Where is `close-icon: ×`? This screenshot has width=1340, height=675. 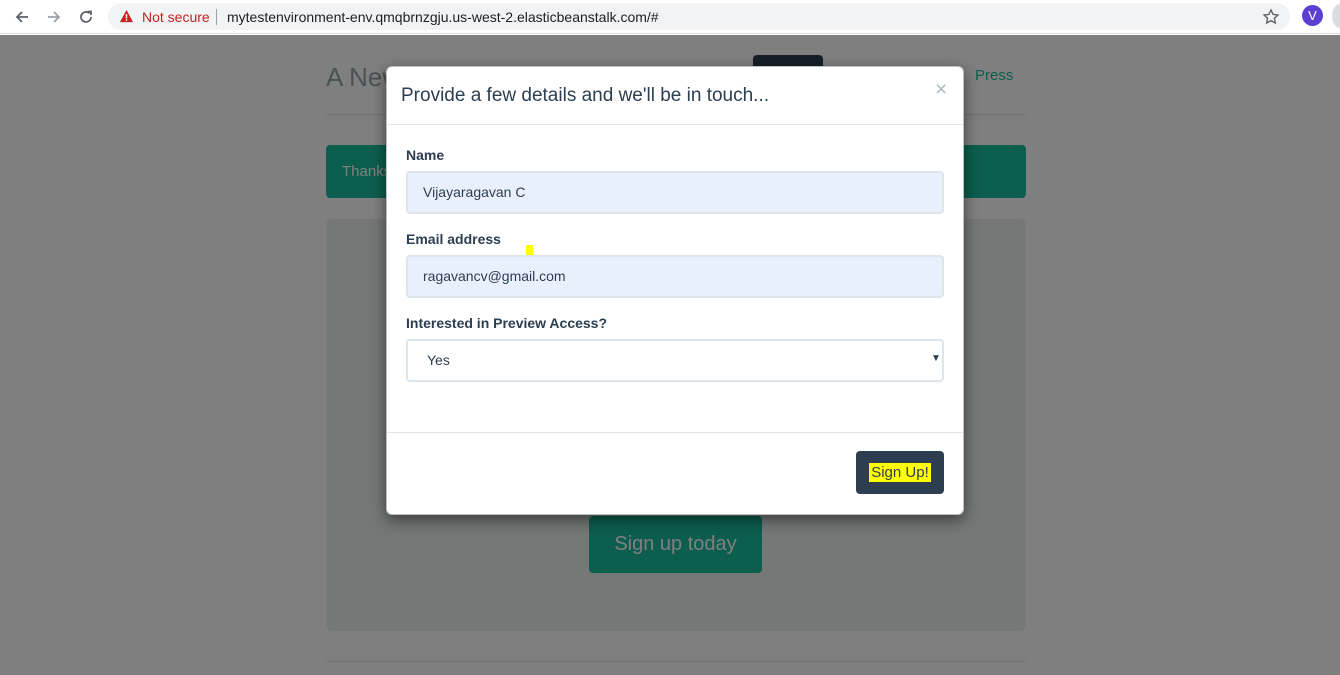
close-icon: × is located at coordinates (941, 89).